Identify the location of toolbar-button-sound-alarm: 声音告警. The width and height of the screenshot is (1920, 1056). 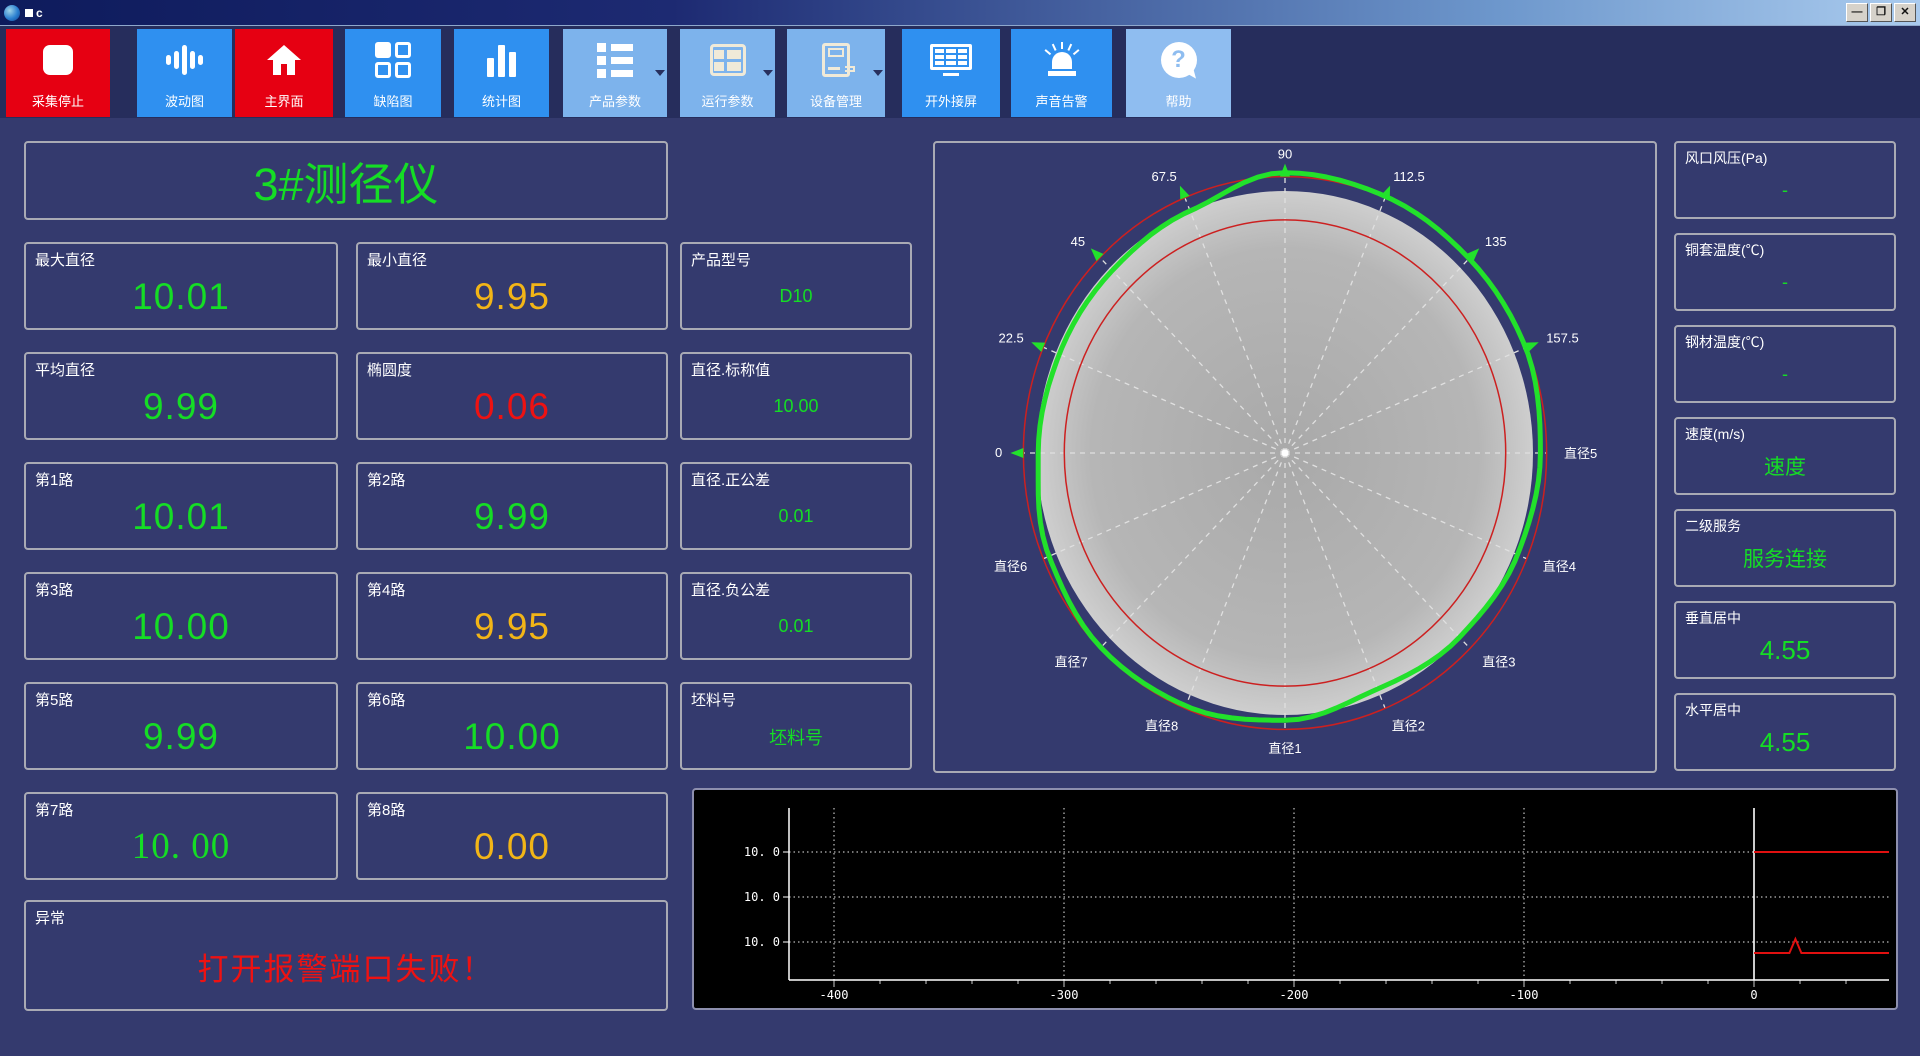
(1061, 73).